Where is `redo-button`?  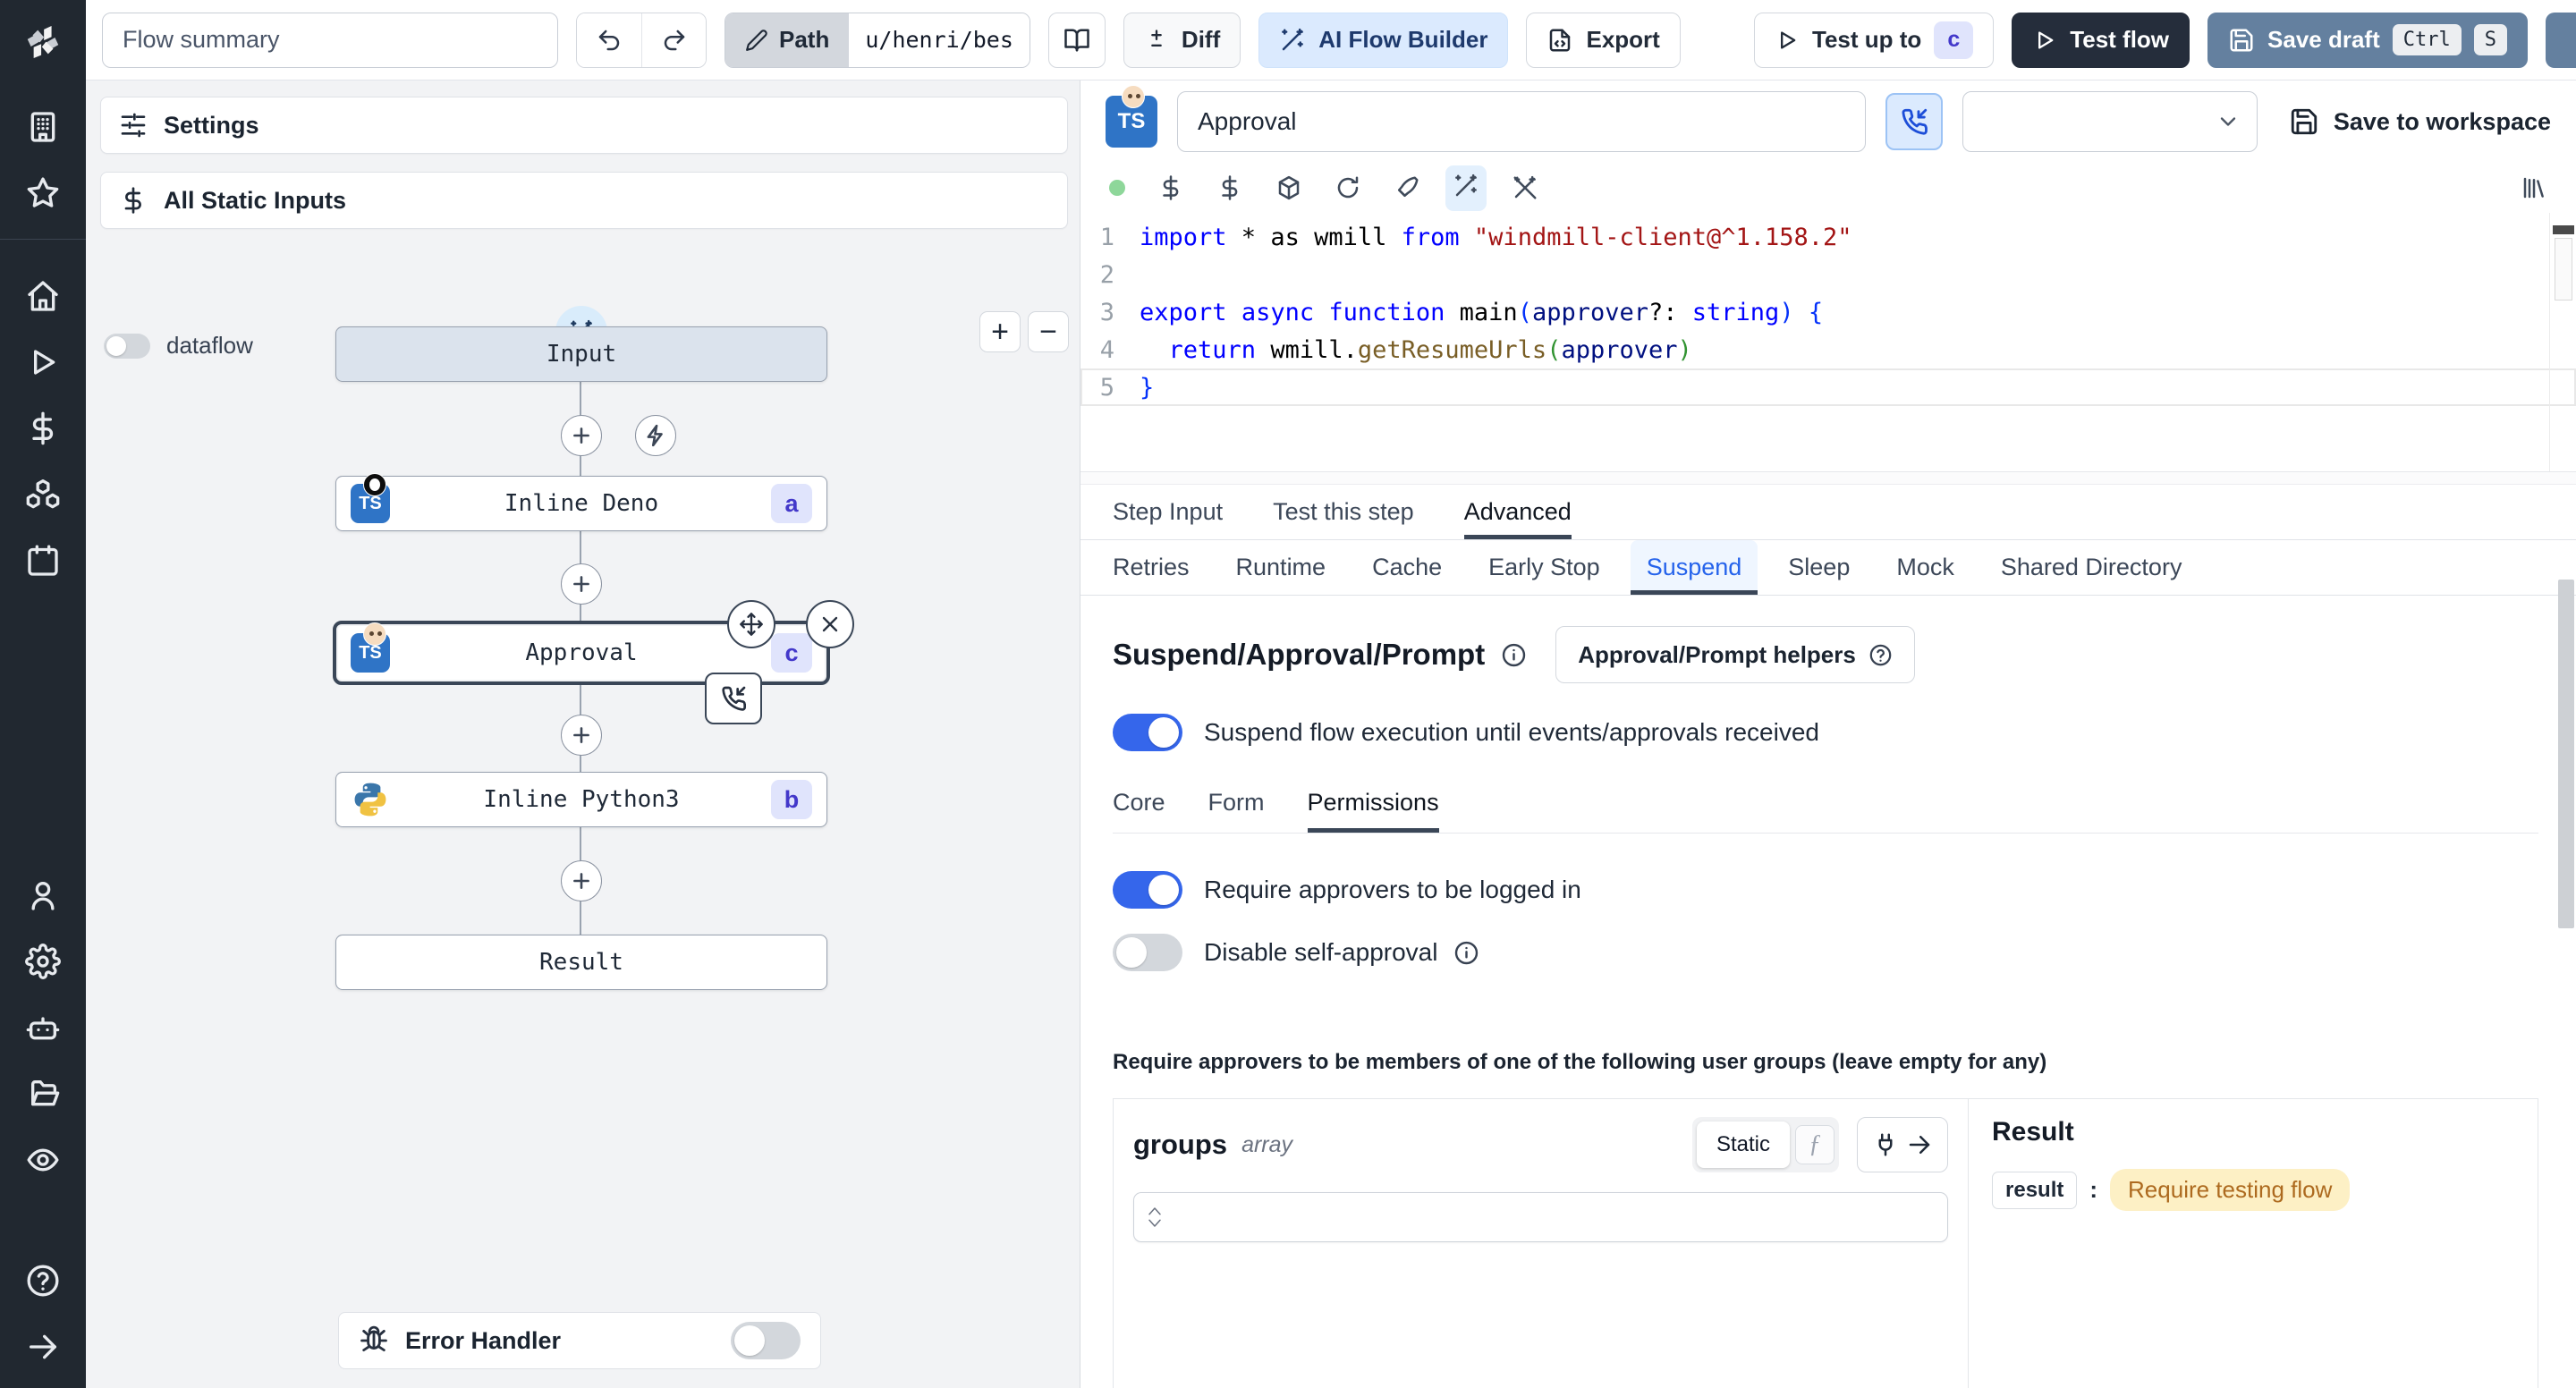
redo-button is located at coordinates (673, 40).